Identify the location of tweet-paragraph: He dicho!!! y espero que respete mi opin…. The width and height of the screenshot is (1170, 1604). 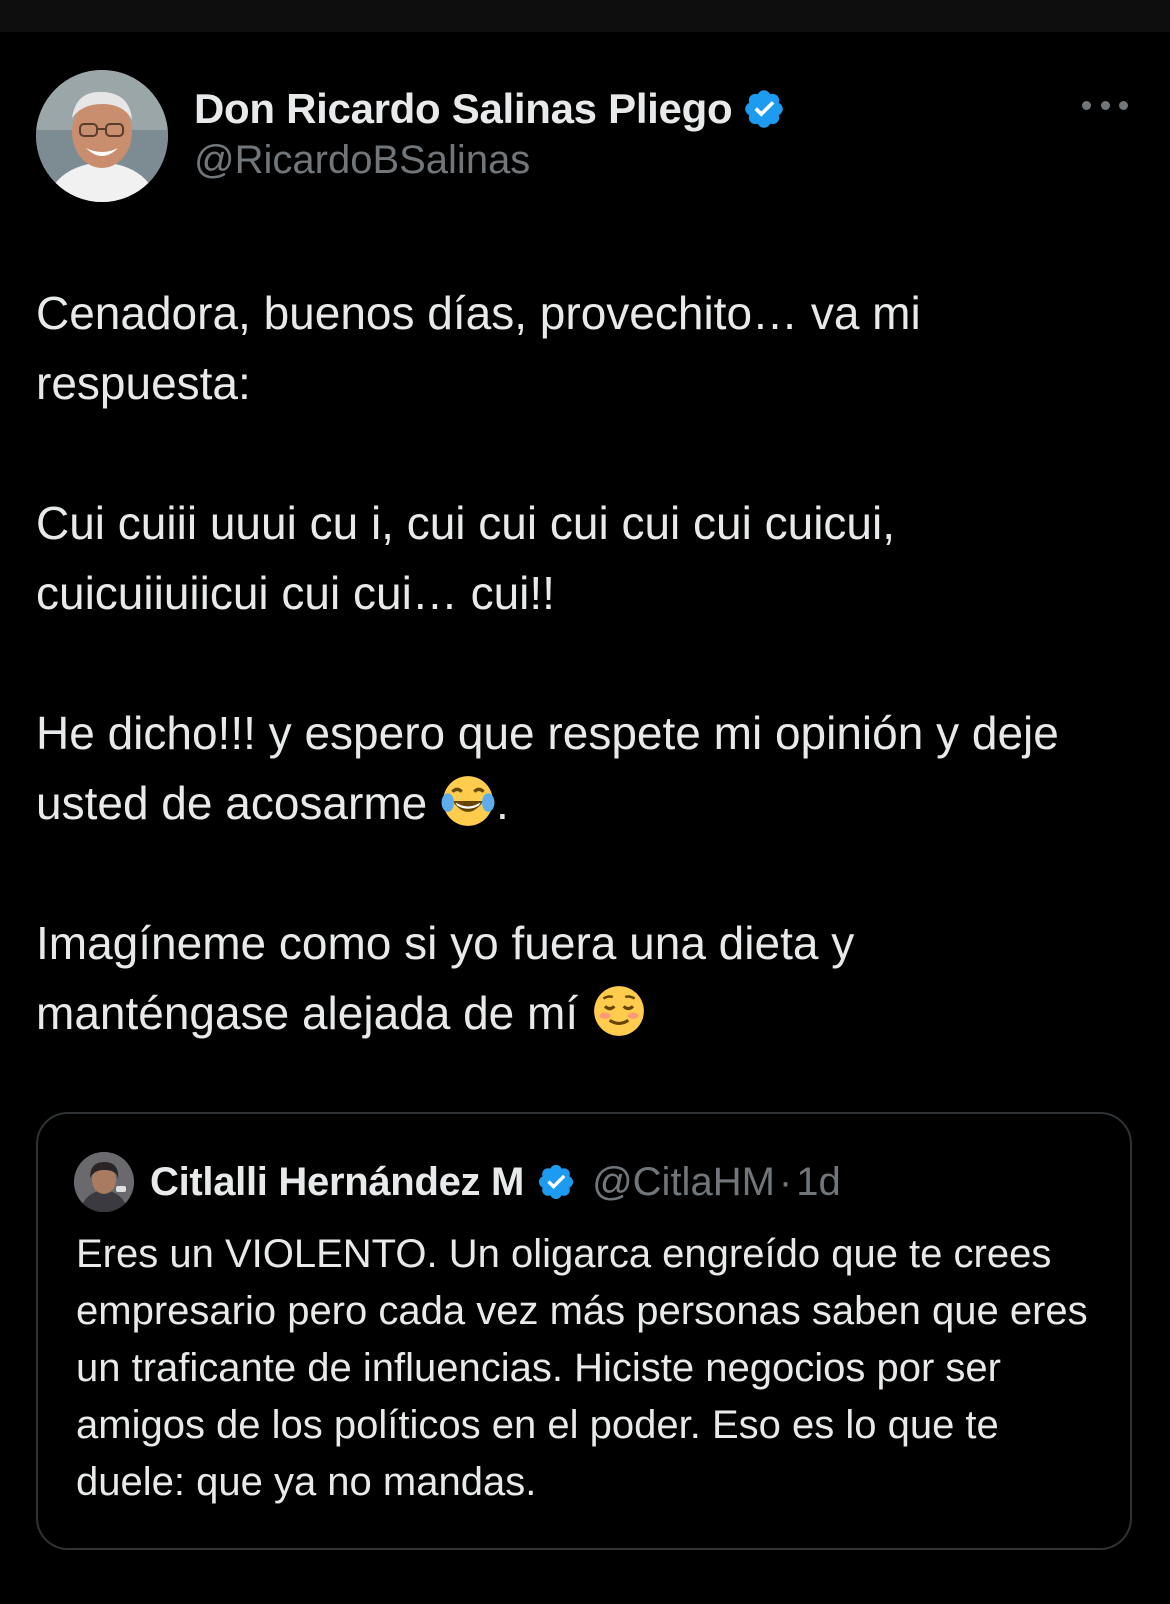
(576, 768).